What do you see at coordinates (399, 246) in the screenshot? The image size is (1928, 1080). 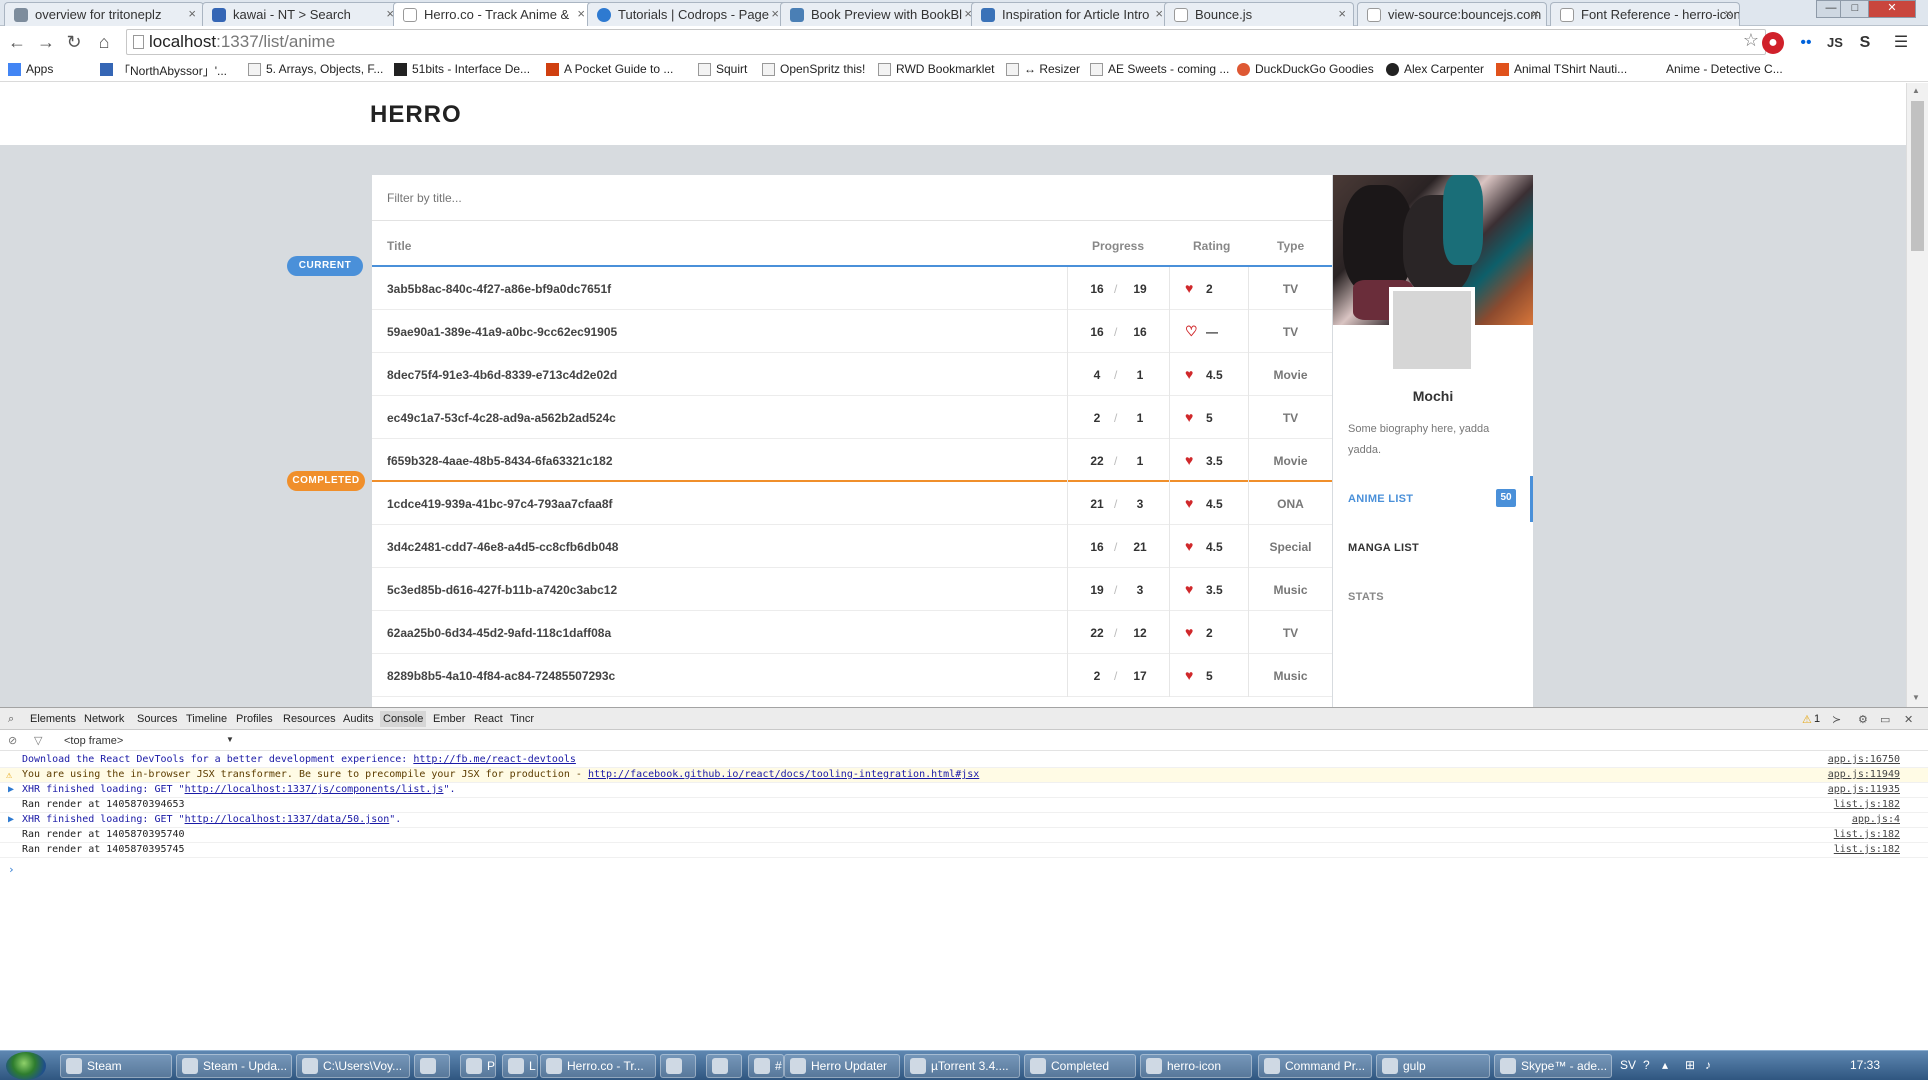 I see `column-title: Title` at bounding box center [399, 246].